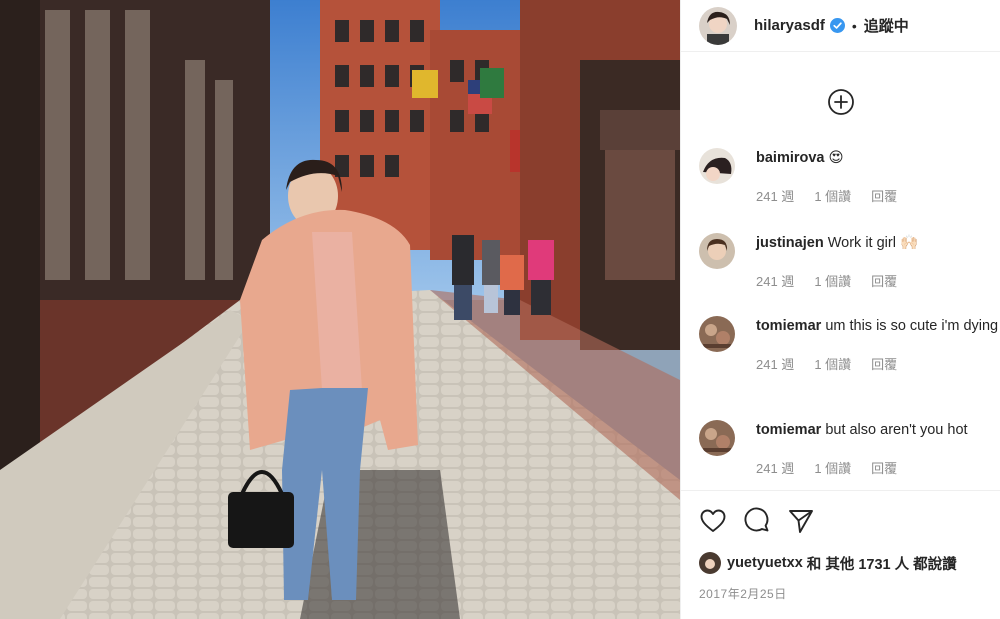 This screenshot has height=619, width=1000. I want to click on comment-item: justinajen Work it girl 🙌🏻 241 週 1 個讚 回覆, so click(849, 262).